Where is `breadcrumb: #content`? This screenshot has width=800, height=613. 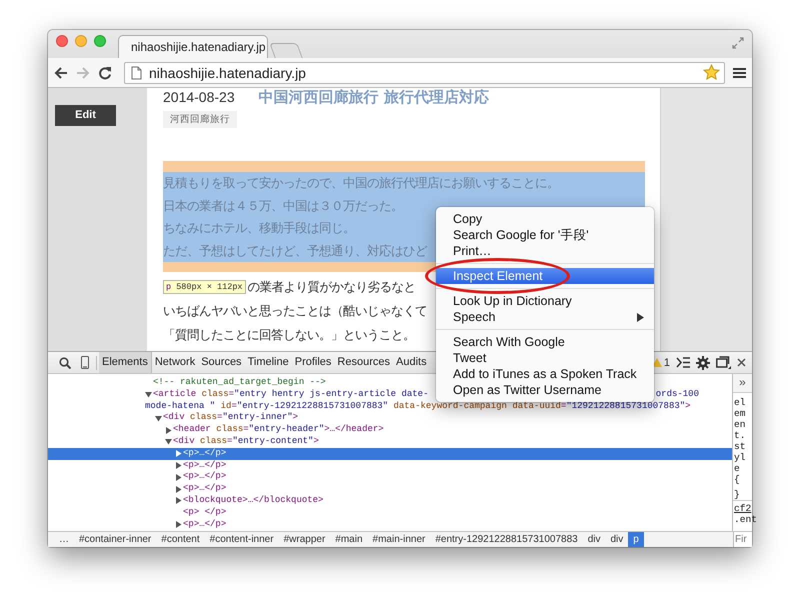
breadcrumb: #content is located at coordinates (180, 539).